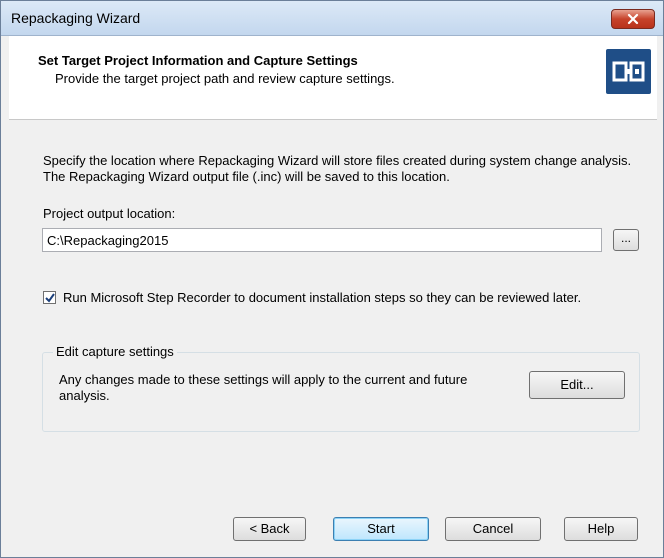  I want to click on back-button: < Back, so click(269, 529).